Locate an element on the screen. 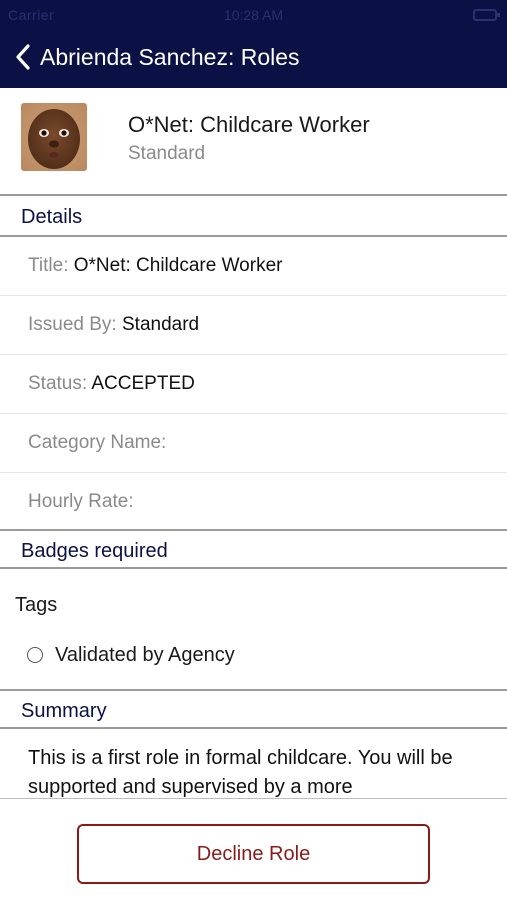  status-time: 10:28 AM is located at coordinates (253, 15).